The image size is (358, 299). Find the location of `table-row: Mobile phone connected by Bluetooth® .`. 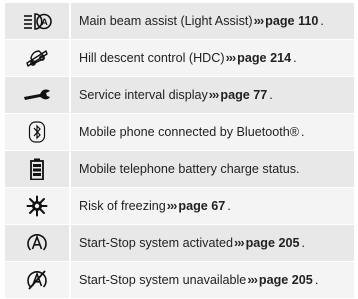

table-row: Mobile phone connected by Bluetooth® . is located at coordinates (179, 132).